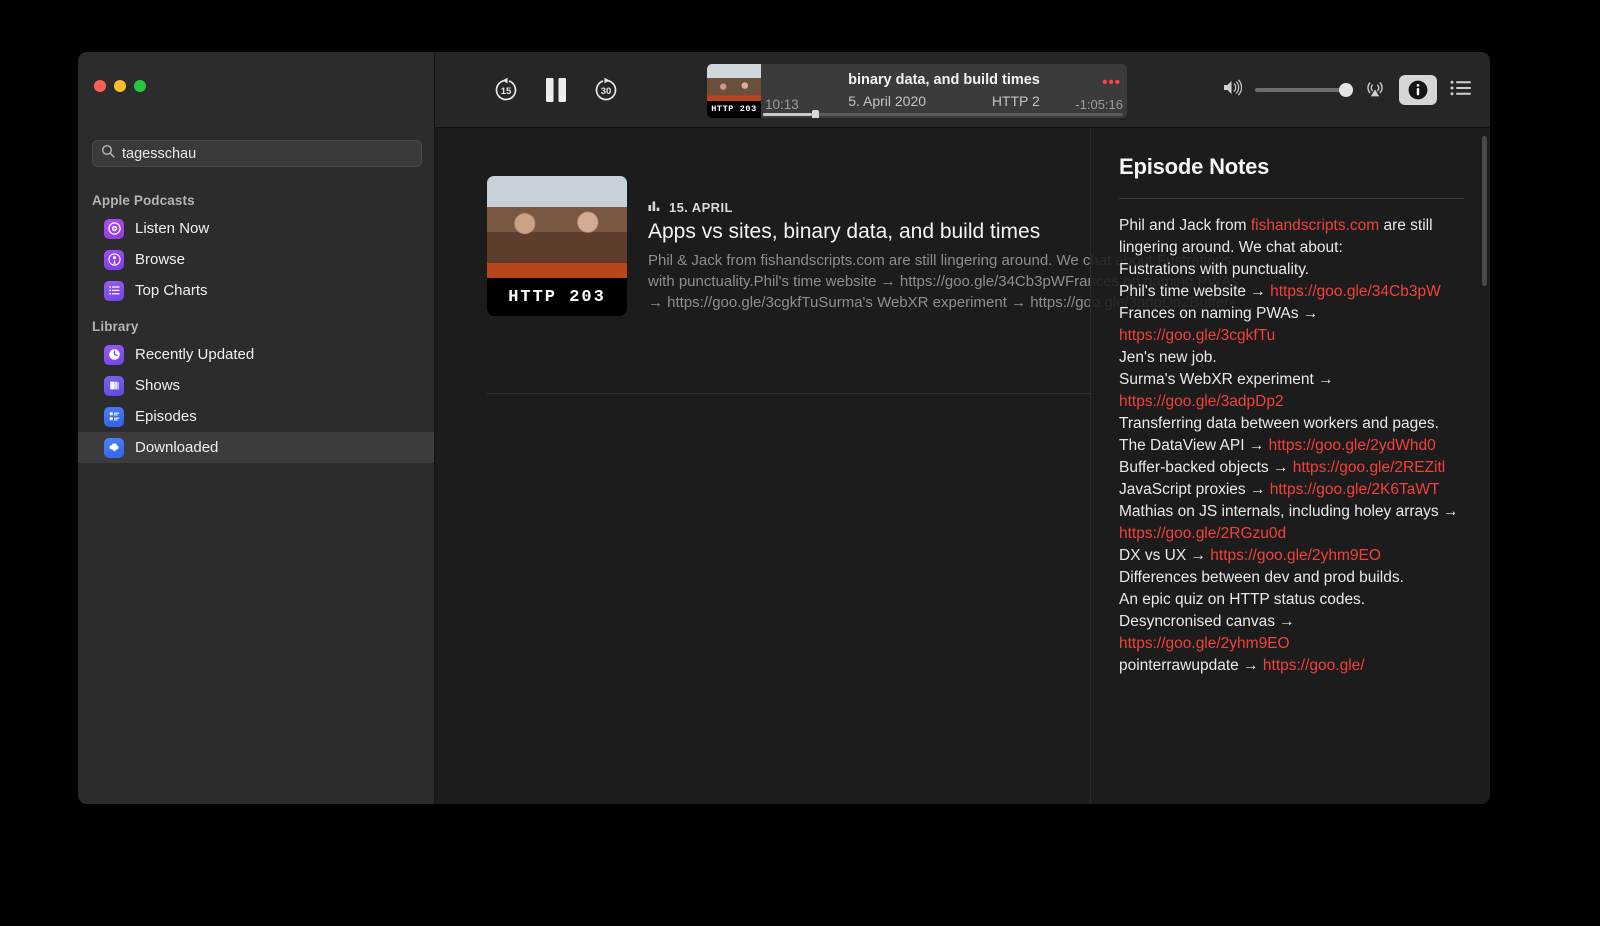 This screenshot has height=926, width=1600. What do you see at coordinates (1291, 358) in the screenshot?
I see `notes-line: Jen's new job.` at bounding box center [1291, 358].